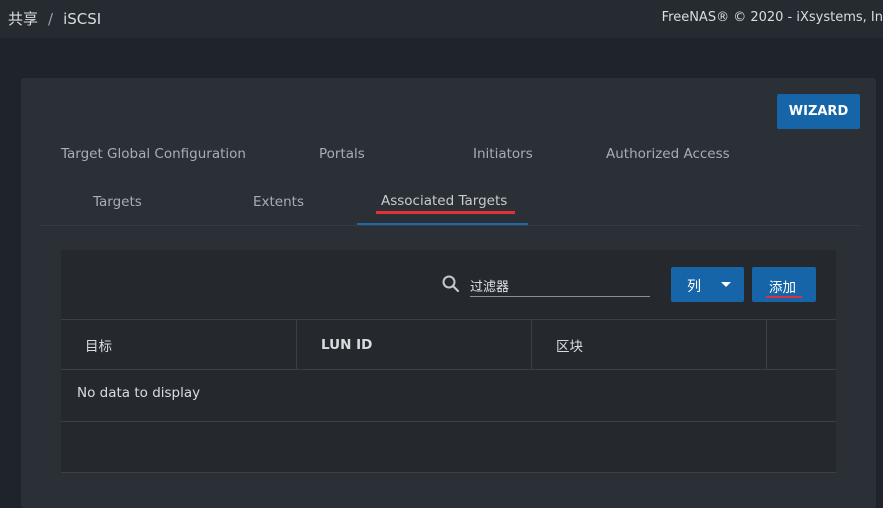 The width and height of the screenshot is (883, 508). I want to click on tab-extents: Extents, so click(278, 202).